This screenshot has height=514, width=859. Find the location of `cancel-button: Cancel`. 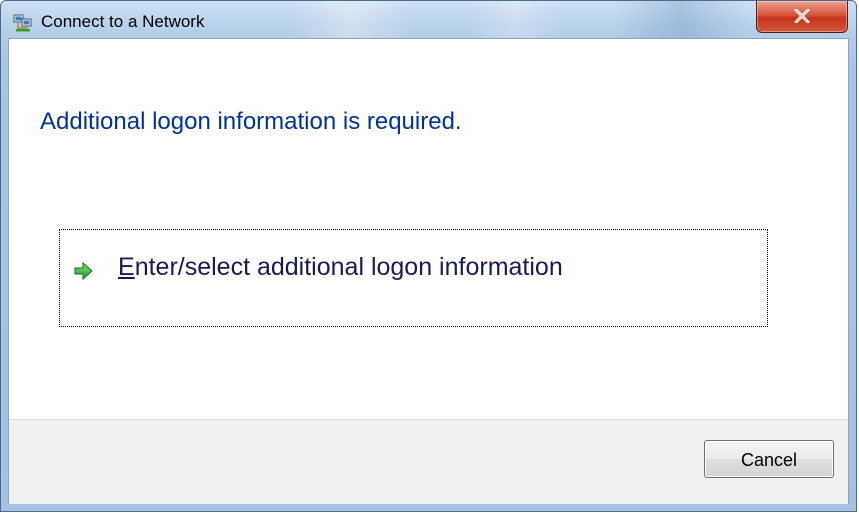

cancel-button: Cancel is located at coordinates (769, 459).